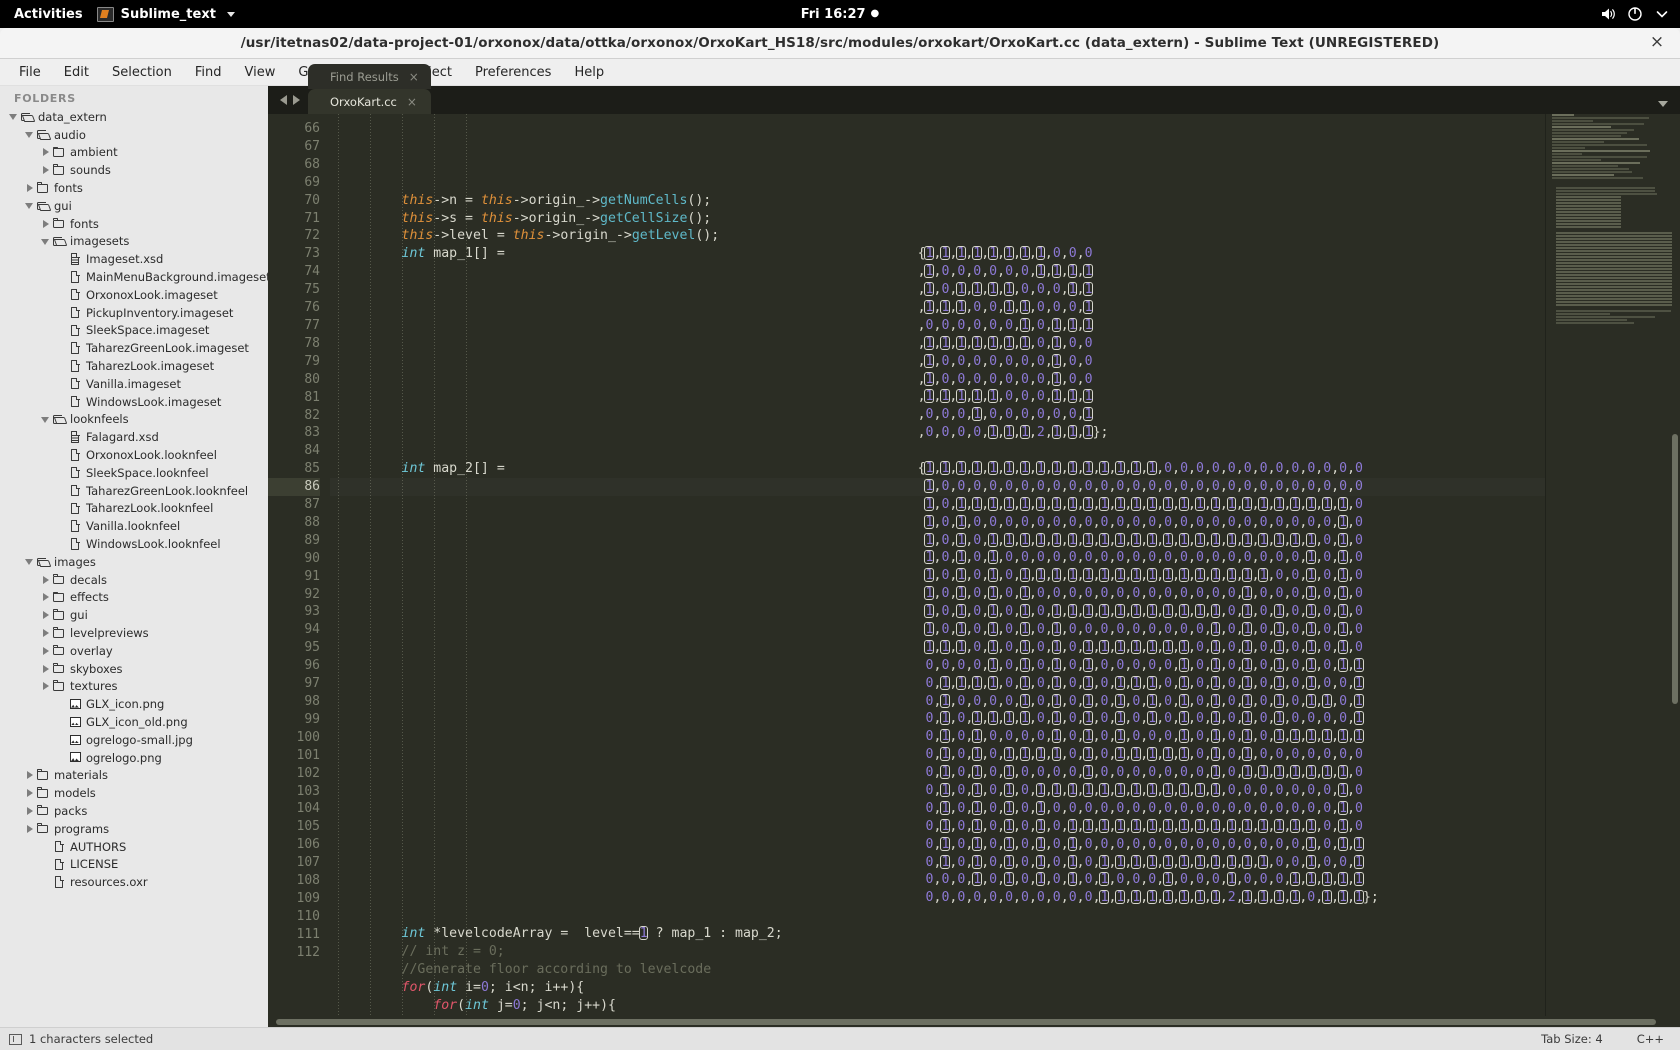  Describe the element at coordinates (134, 722) in the screenshot. I see `tree-item: GLX_icon_old.png` at that location.